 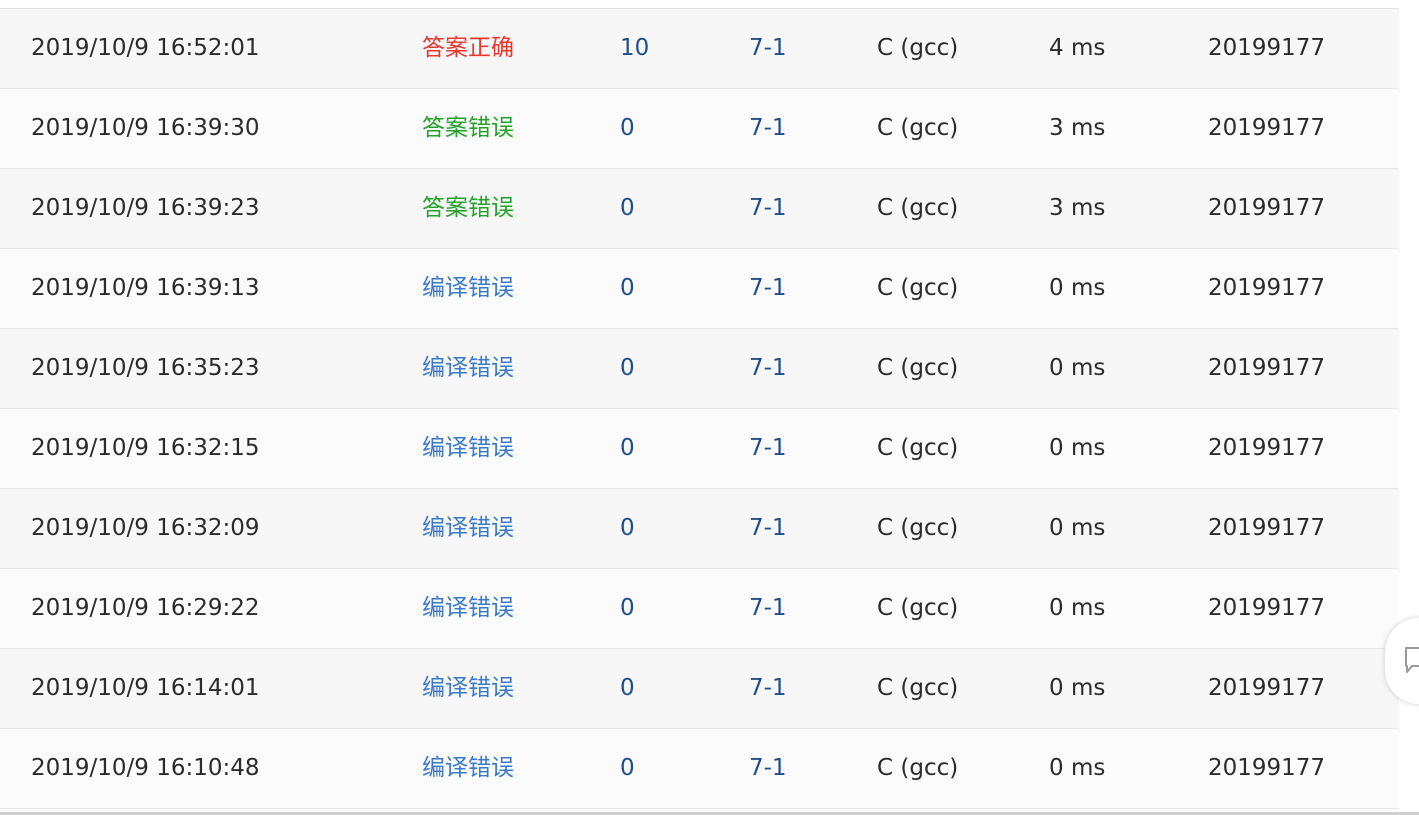 What do you see at coordinates (145, 48) in the screenshot?
I see `submit-time: 2019/10/9 16:52:01` at bounding box center [145, 48].